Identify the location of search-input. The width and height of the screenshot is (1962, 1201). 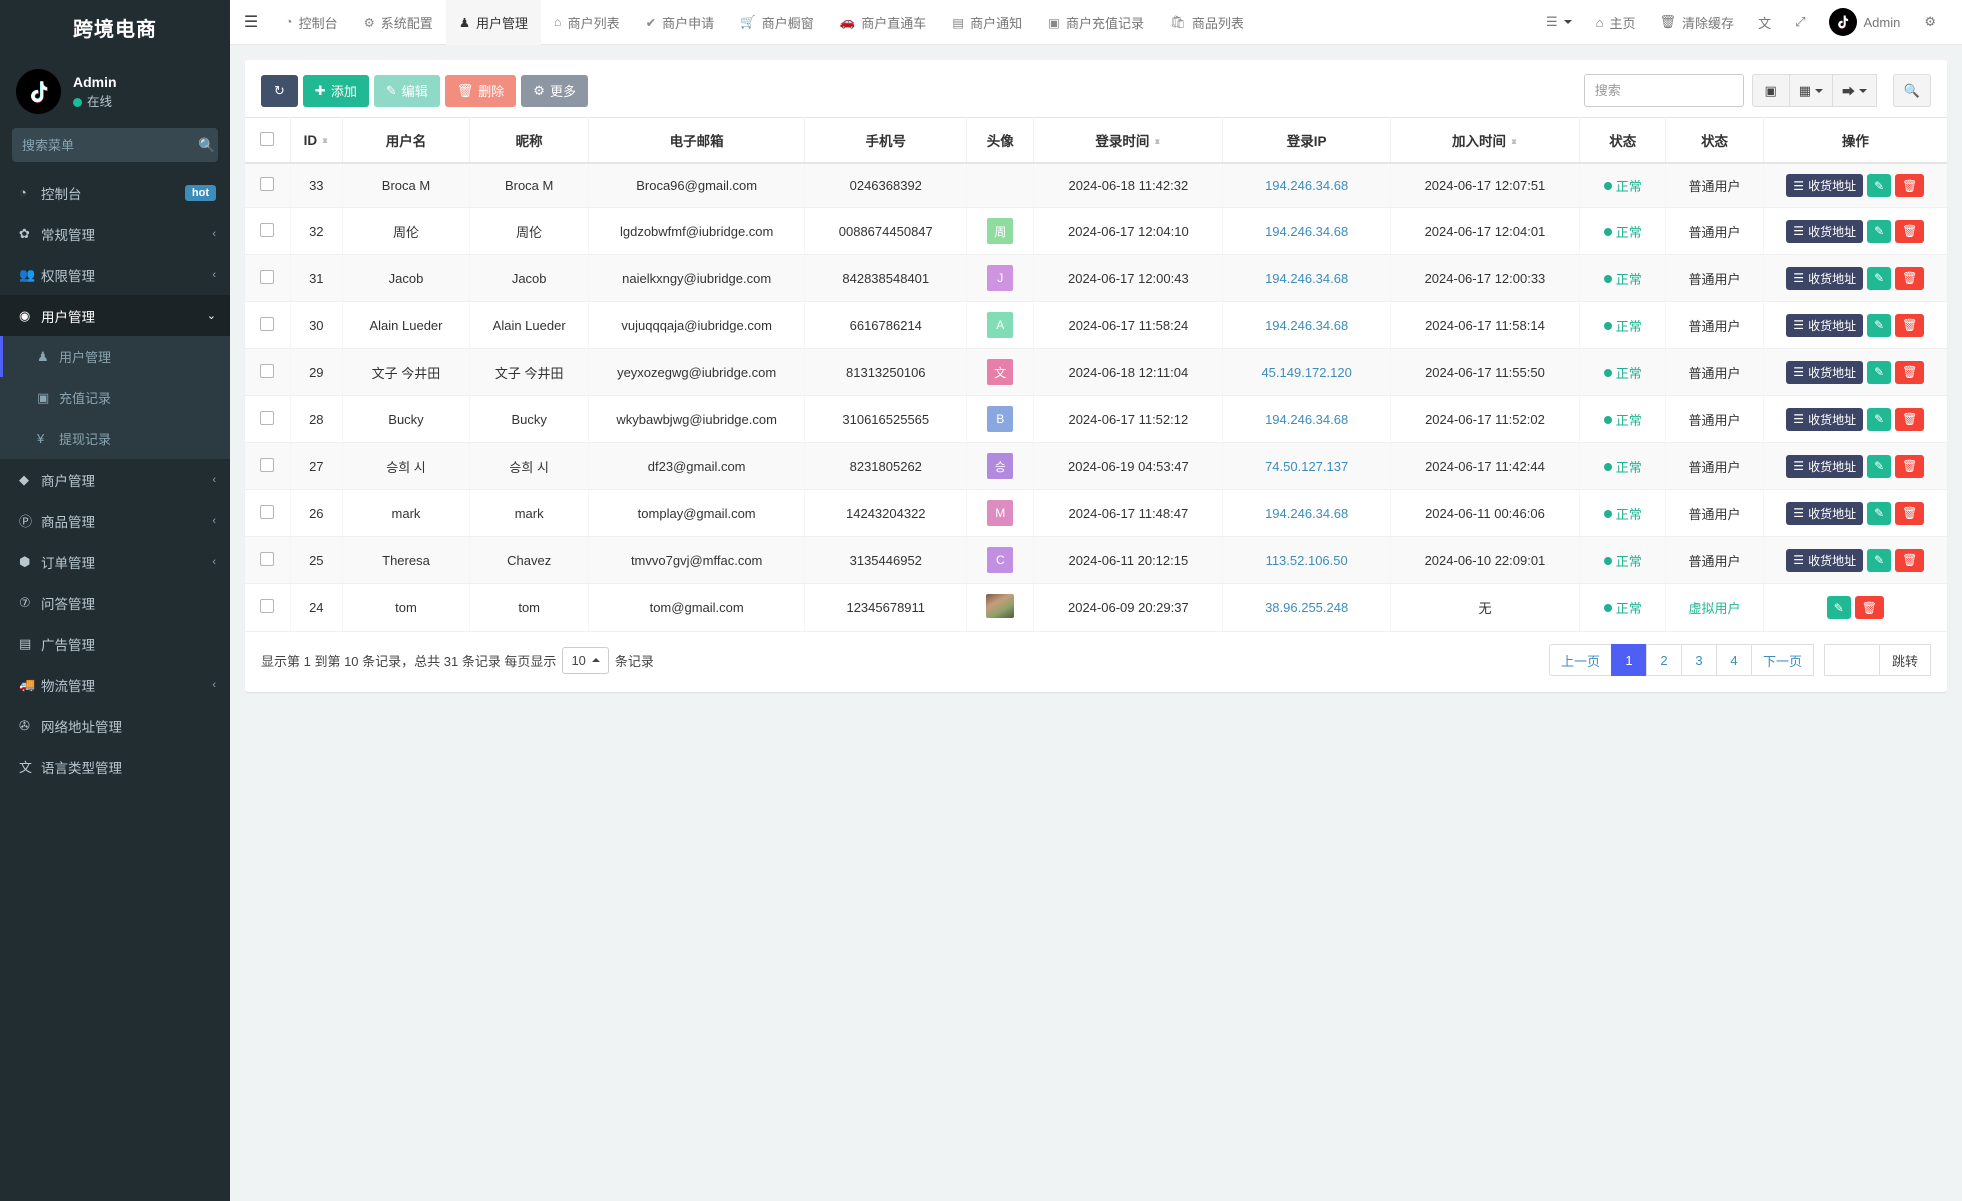
(1663, 90).